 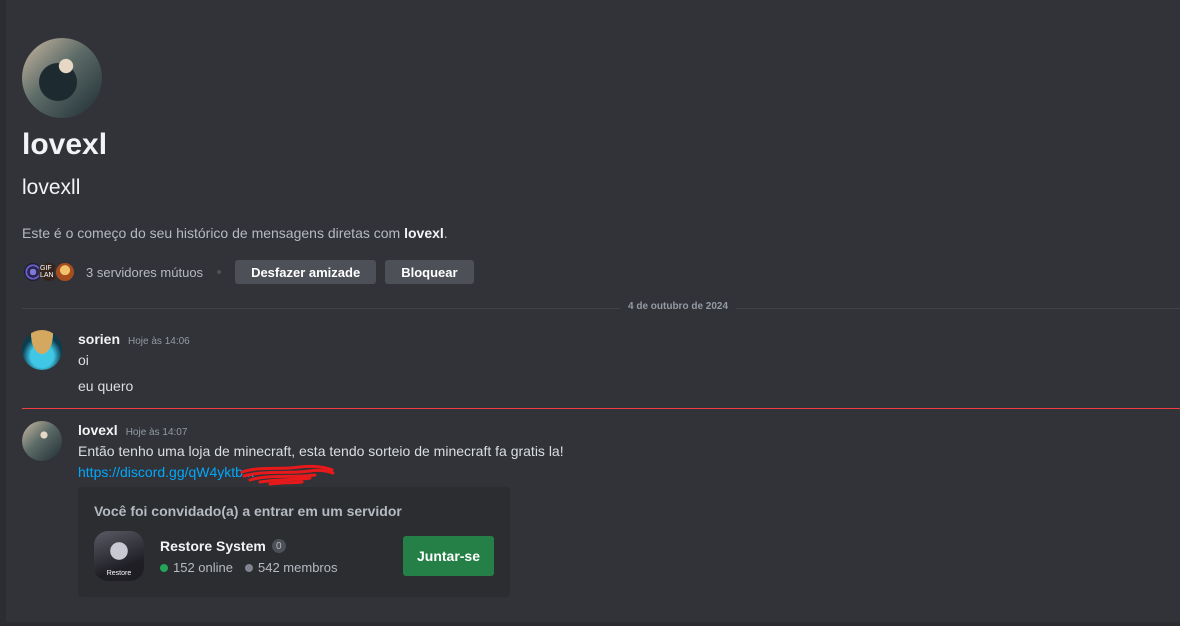 What do you see at coordinates (213, 546) in the screenshot?
I see `server-name: Restore System` at bounding box center [213, 546].